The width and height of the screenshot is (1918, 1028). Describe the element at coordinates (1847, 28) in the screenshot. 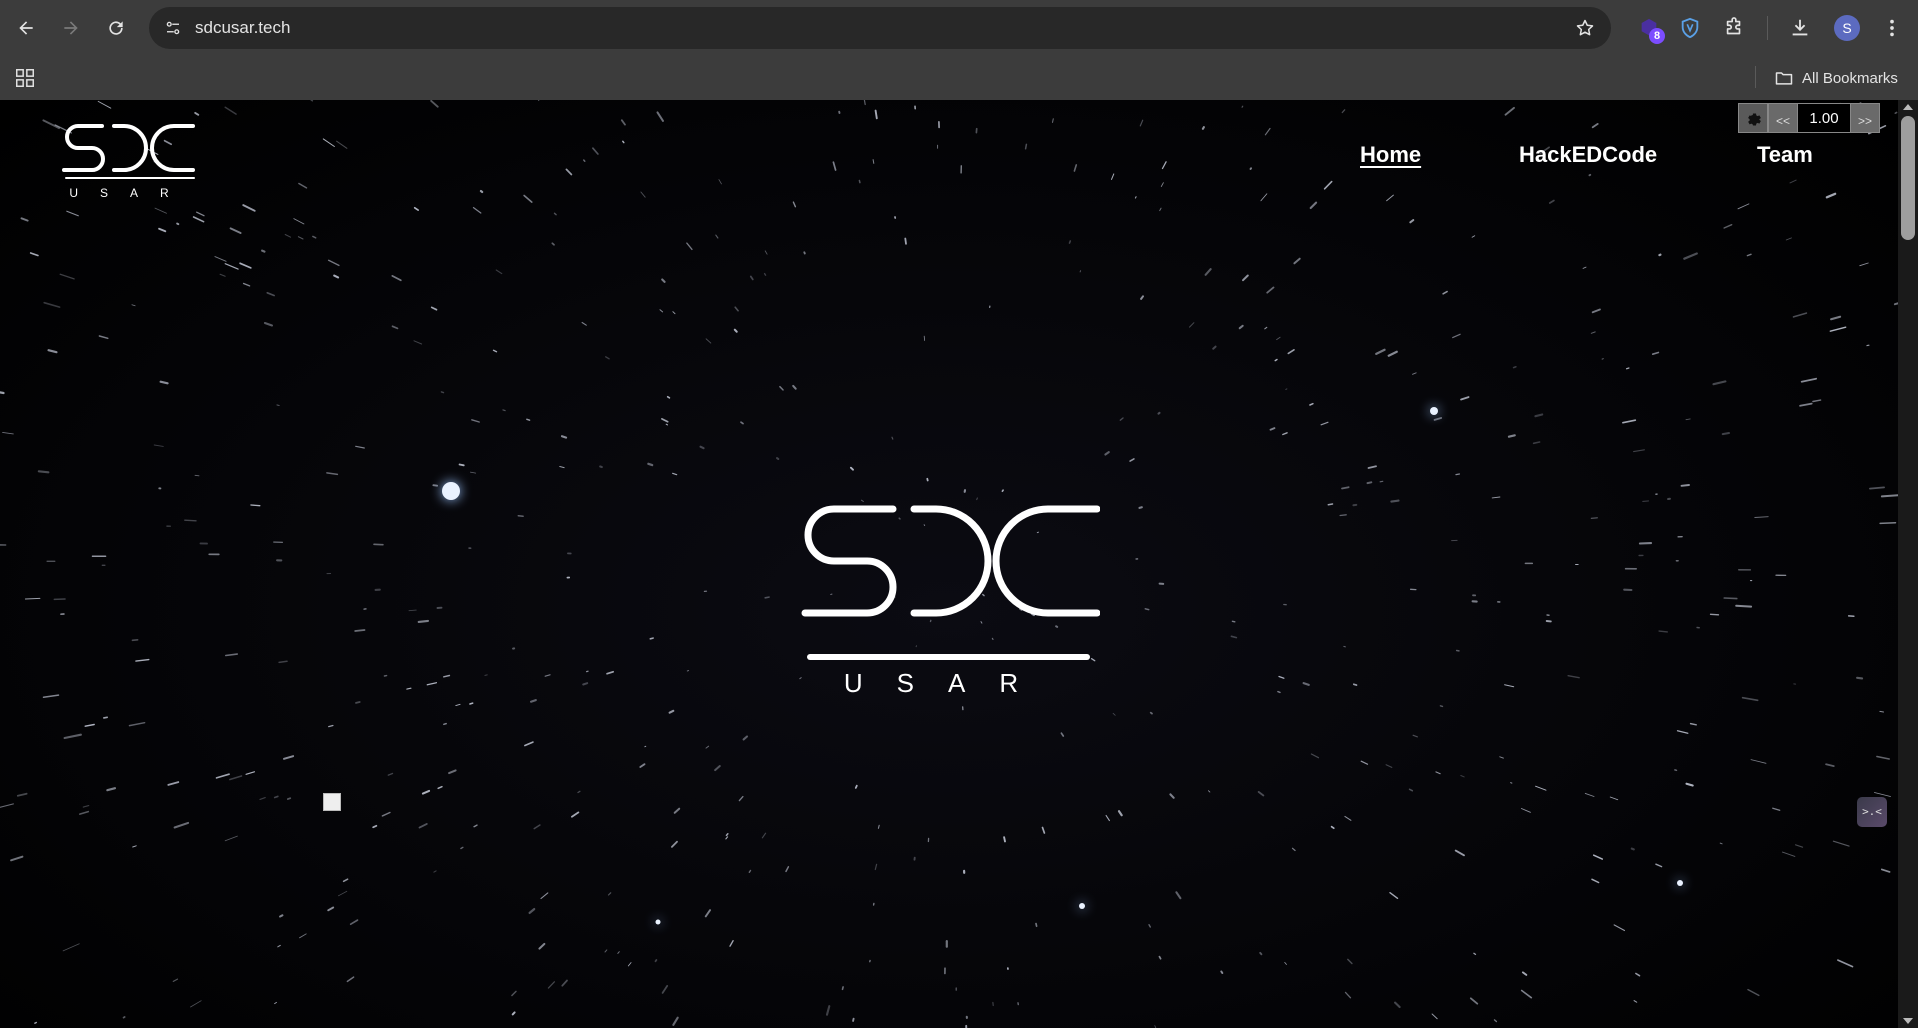

I see `profile-avatar: S` at that location.